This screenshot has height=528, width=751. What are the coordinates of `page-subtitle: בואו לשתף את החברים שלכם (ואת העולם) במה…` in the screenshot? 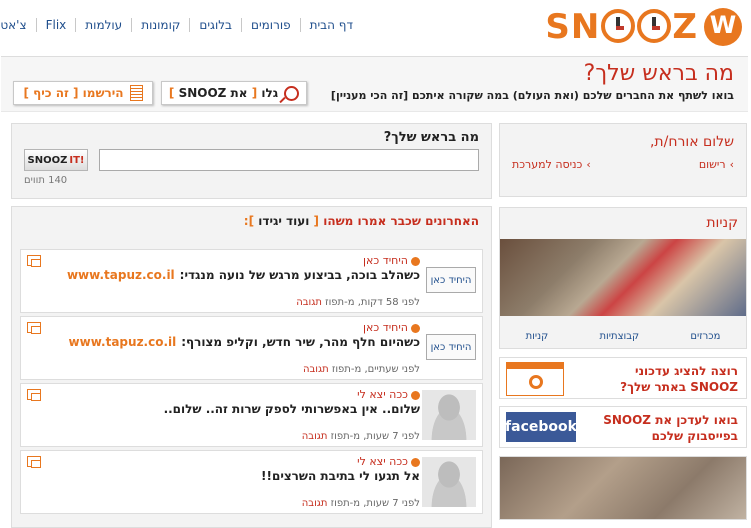 It's located at (533, 95).